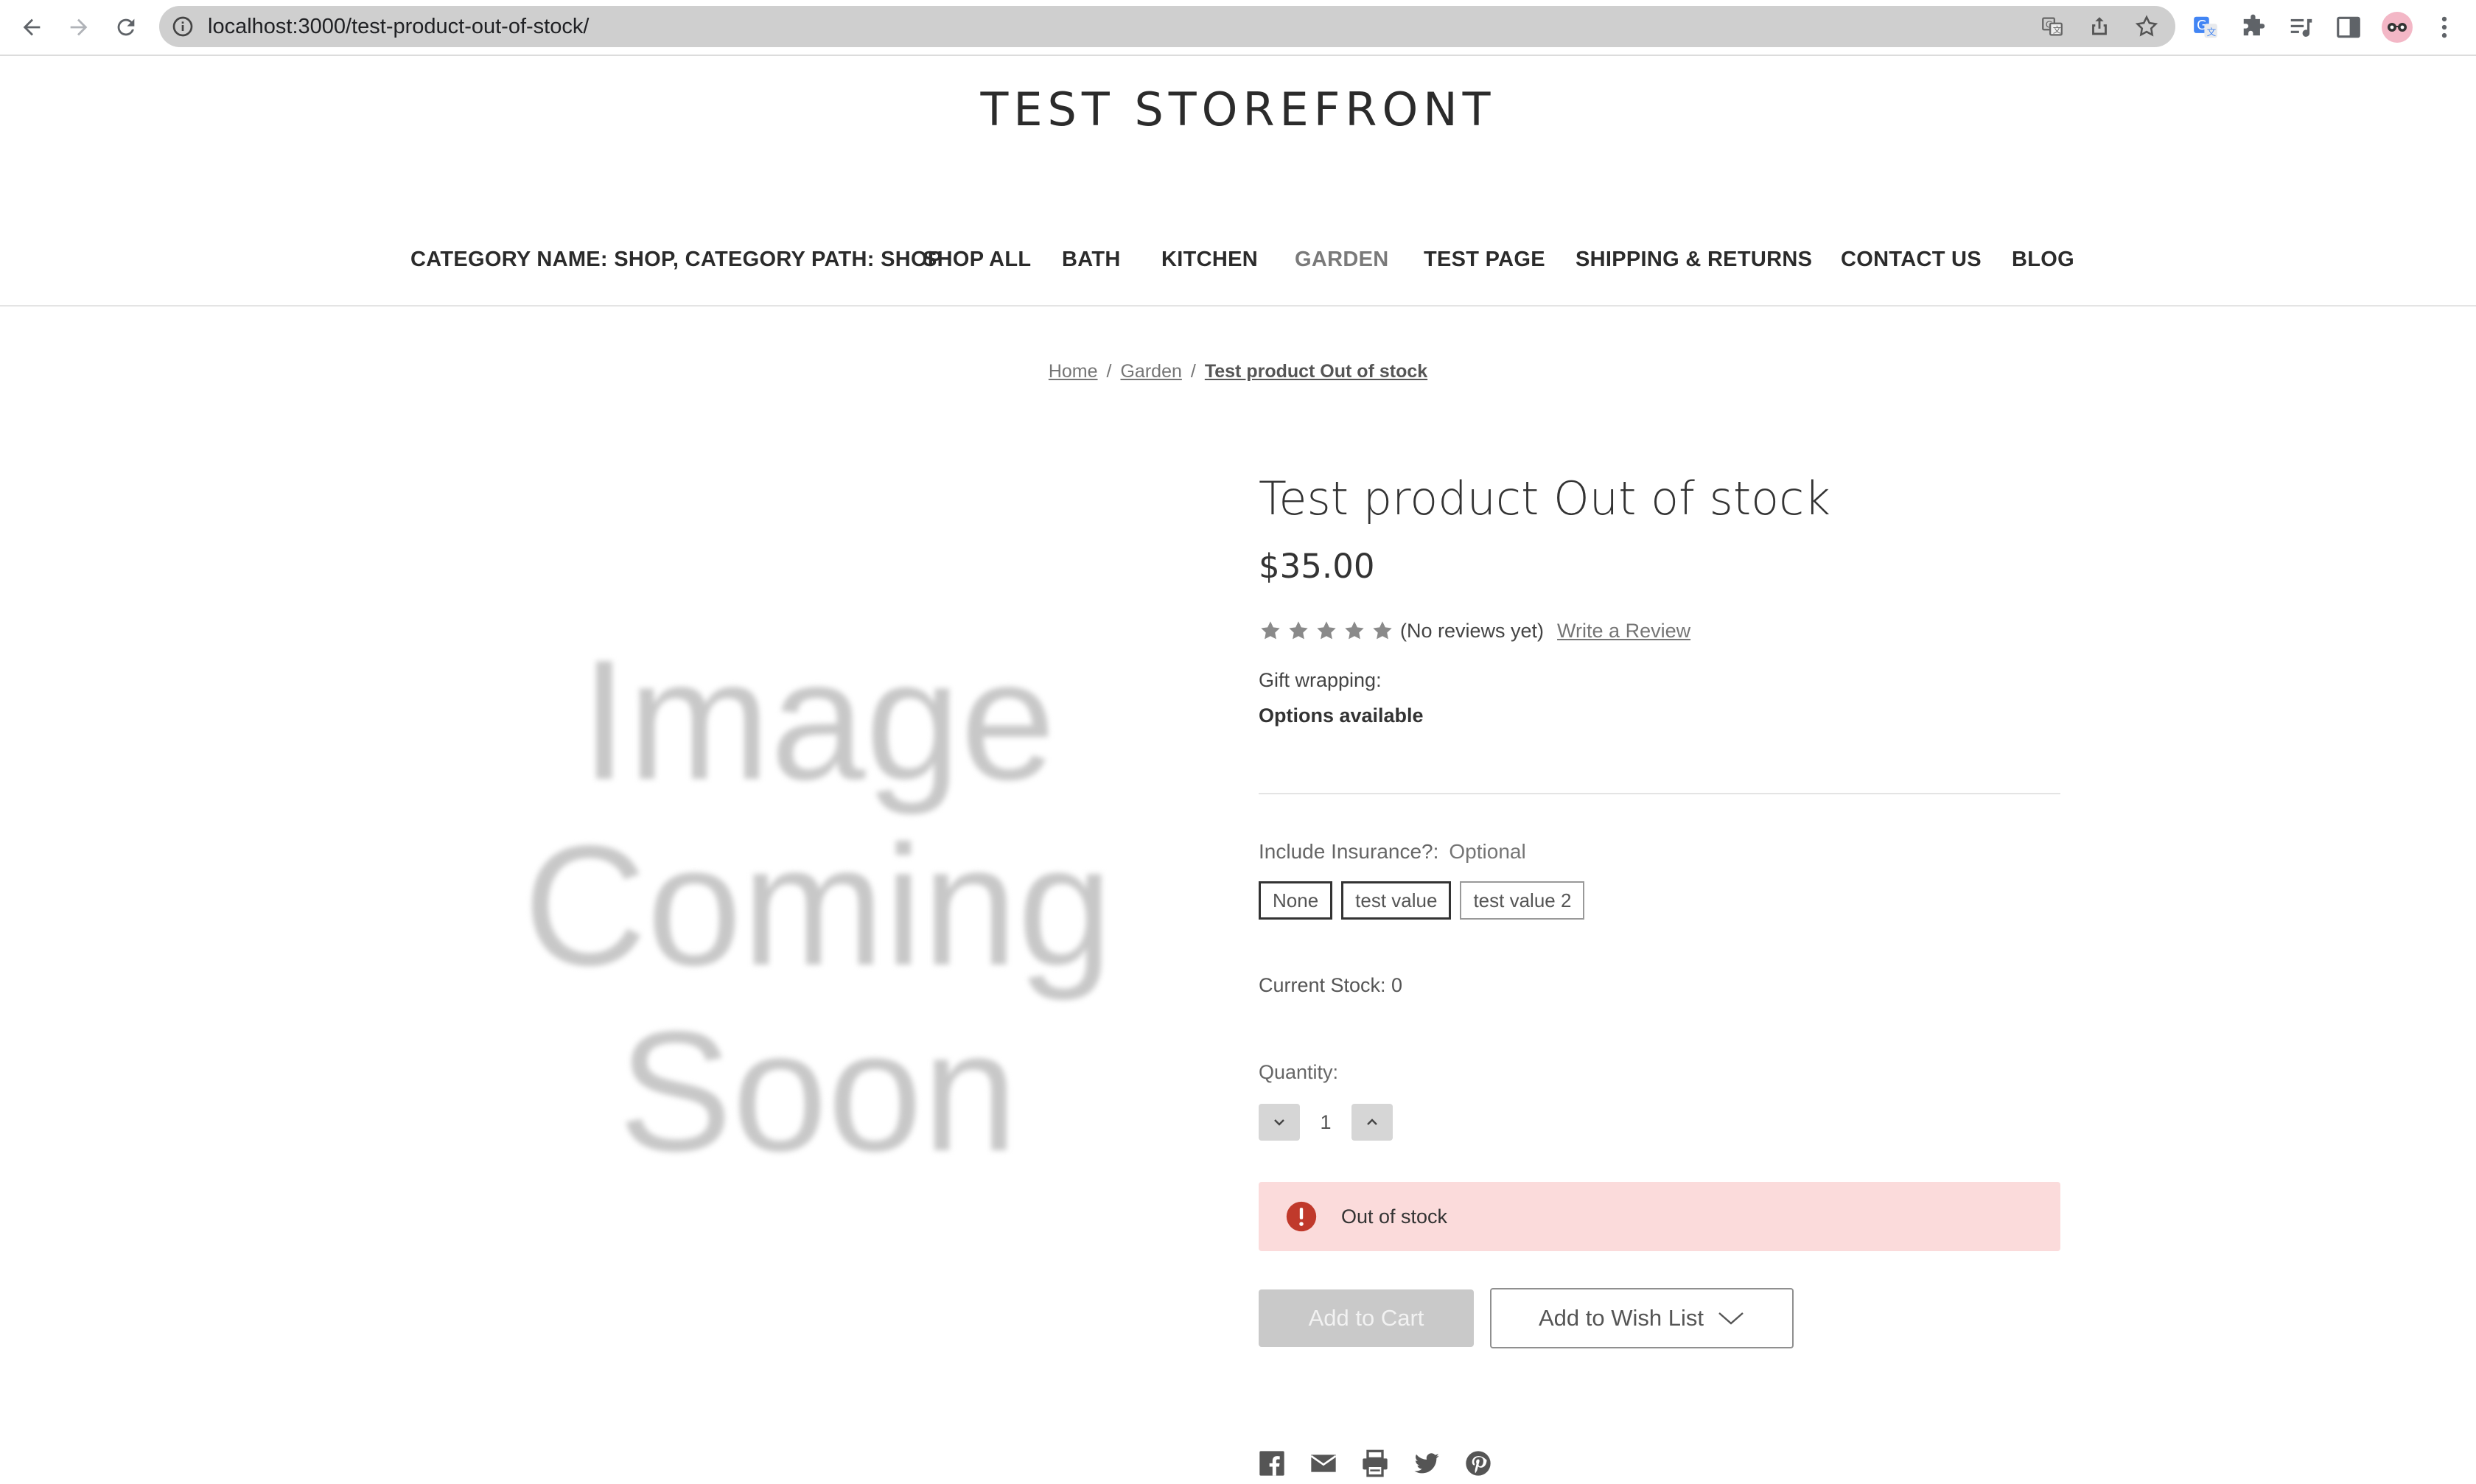  Describe the element at coordinates (1394, 1216) in the screenshot. I see `alert-message: Out of stock` at that location.